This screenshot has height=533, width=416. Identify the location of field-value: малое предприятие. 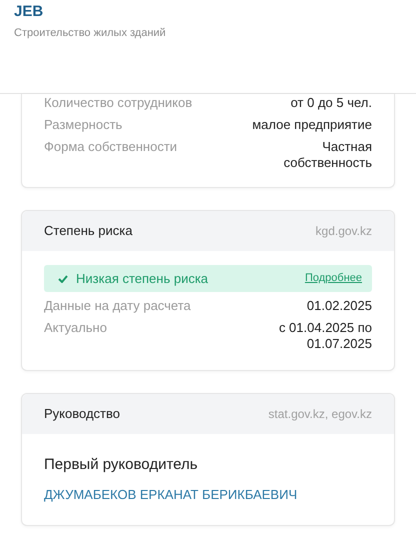
(312, 125).